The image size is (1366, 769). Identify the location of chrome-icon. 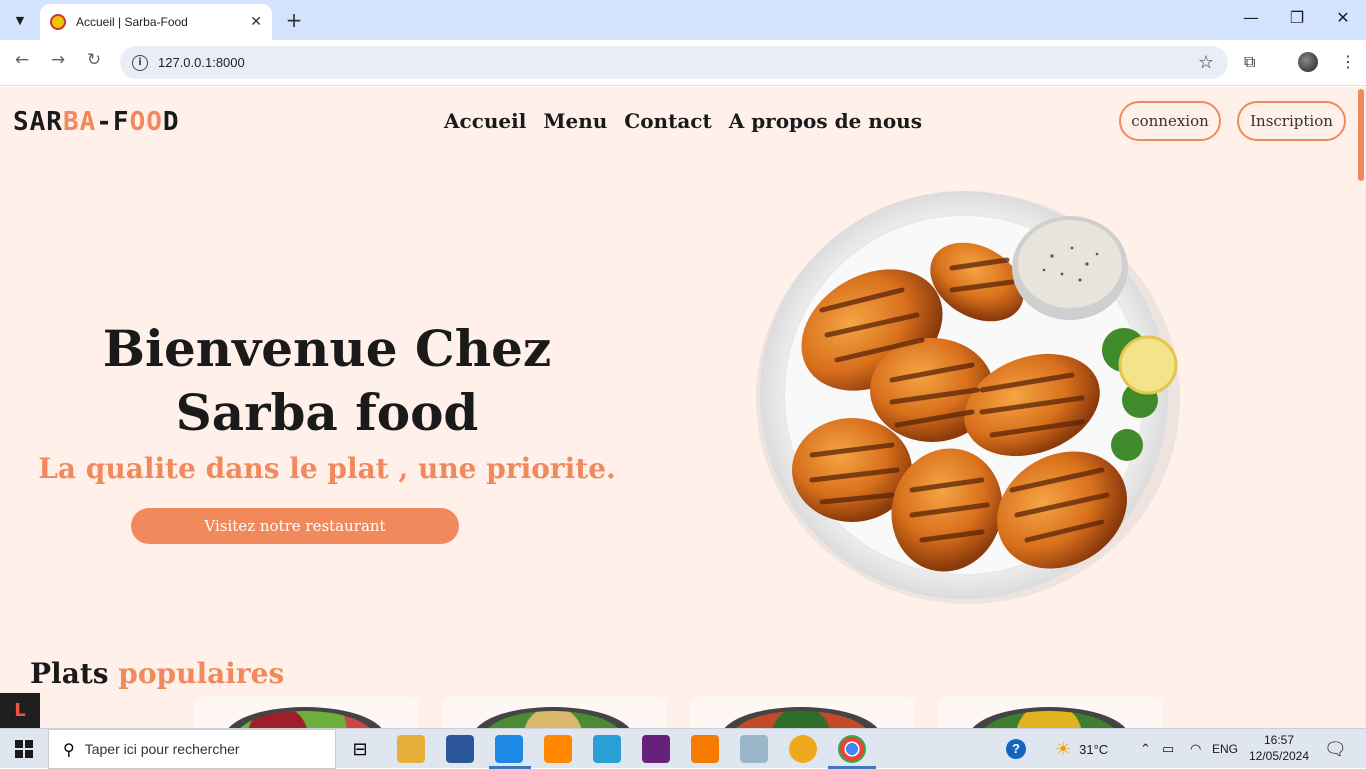
(852, 749).